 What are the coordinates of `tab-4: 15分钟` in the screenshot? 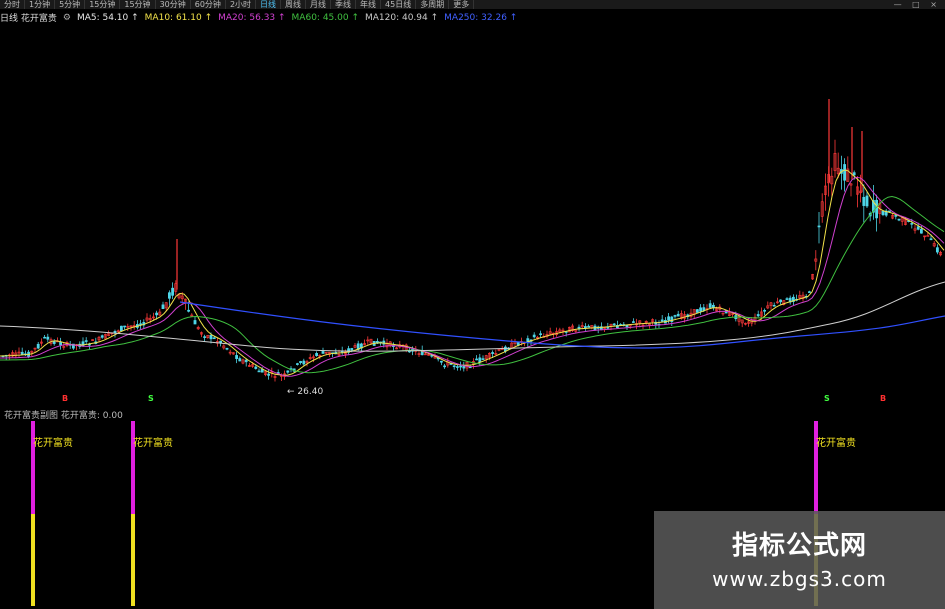 It's located at (138, 4).